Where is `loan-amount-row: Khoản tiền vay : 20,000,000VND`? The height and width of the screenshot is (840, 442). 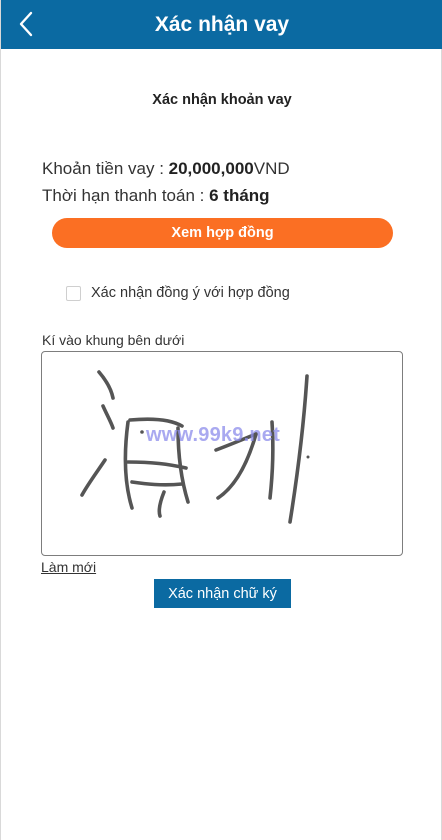
loan-amount-row: Khoản tiền vay : 20,000,000VND is located at coordinates (166, 169).